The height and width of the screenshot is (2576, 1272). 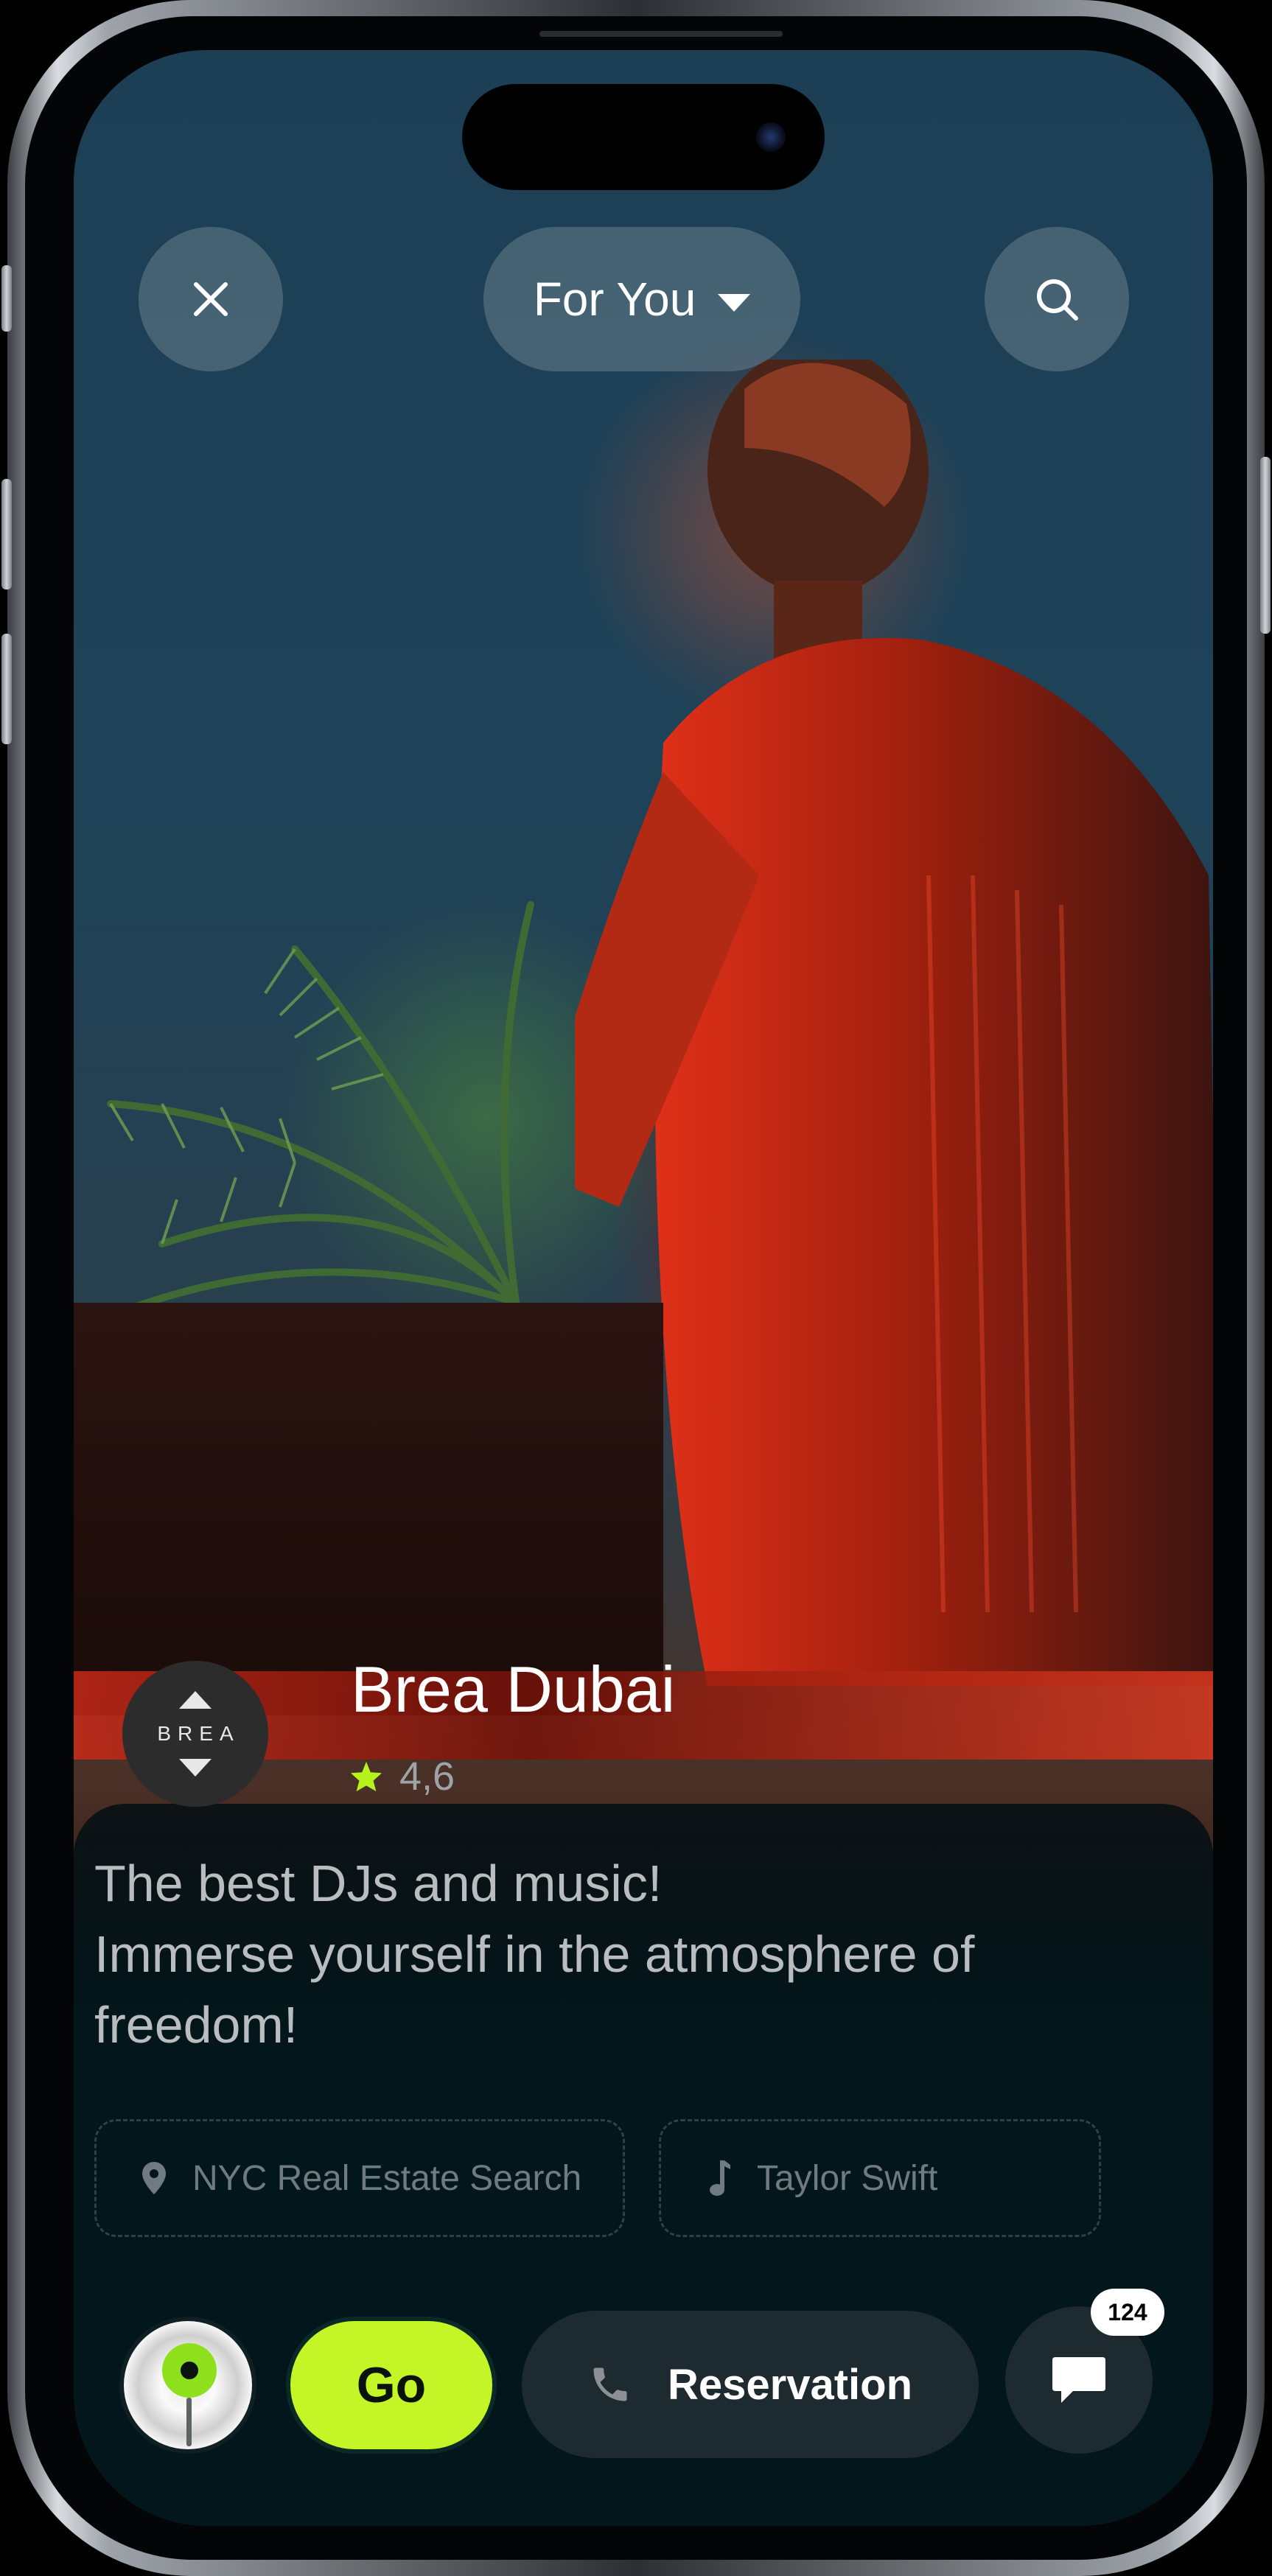 What do you see at coordinates (378, 1883) in the screenshot?
I see `description-line: The best DJs and music!` at bounding box center [378, 1883].